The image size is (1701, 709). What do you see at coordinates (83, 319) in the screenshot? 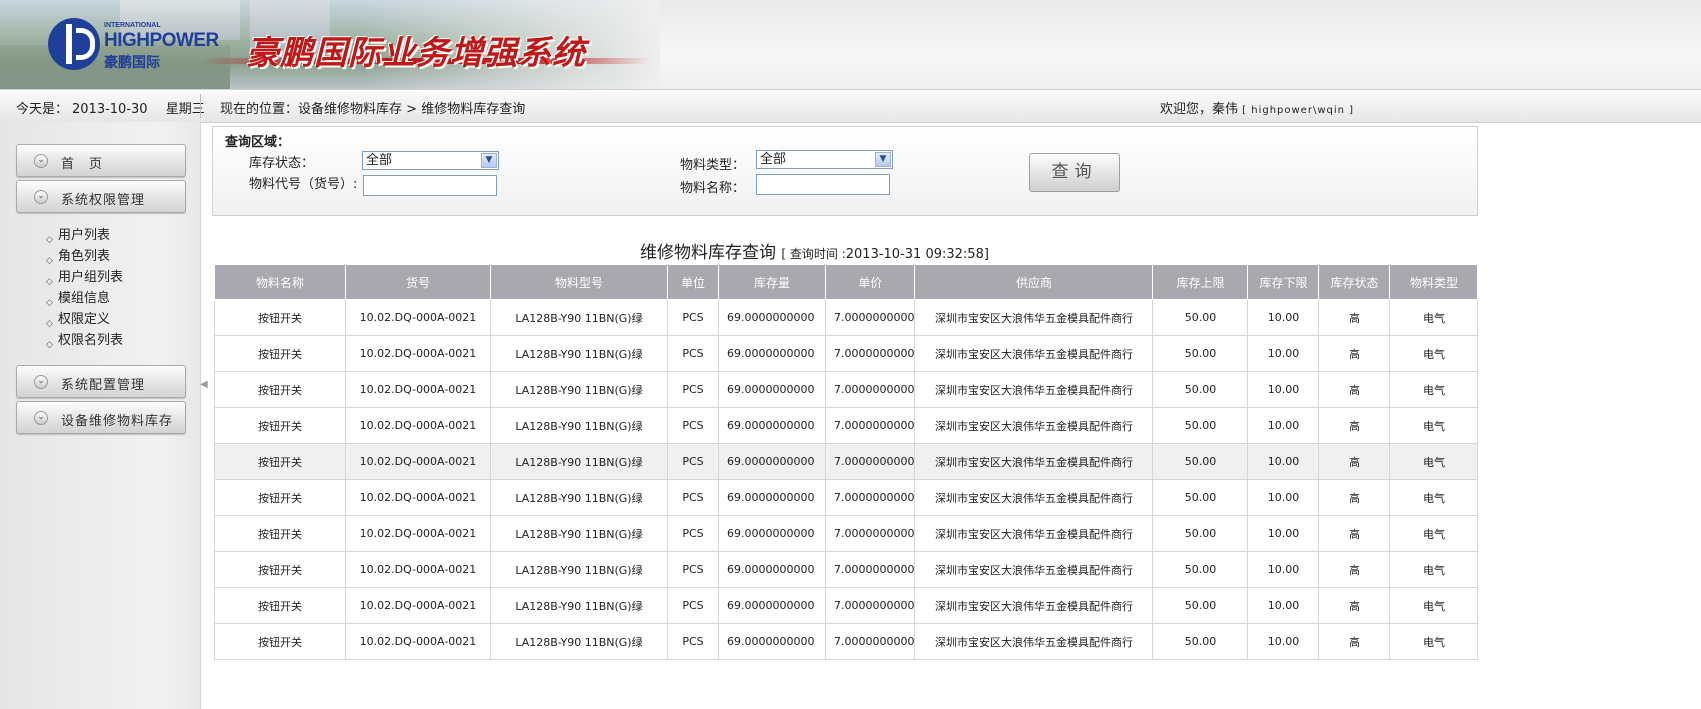
I see `sidebar-item-permission-definition: ◇ 权限定义` at bounding box center [83, 319].